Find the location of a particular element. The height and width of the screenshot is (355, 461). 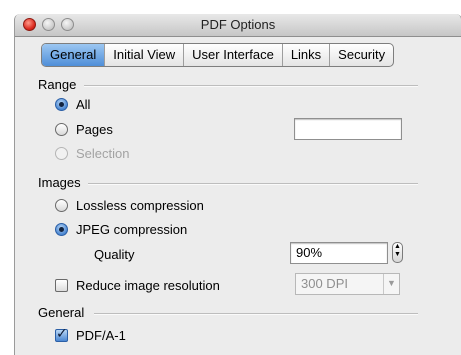

tab-user-interface: User Interface is located at coordinates (233, 55).